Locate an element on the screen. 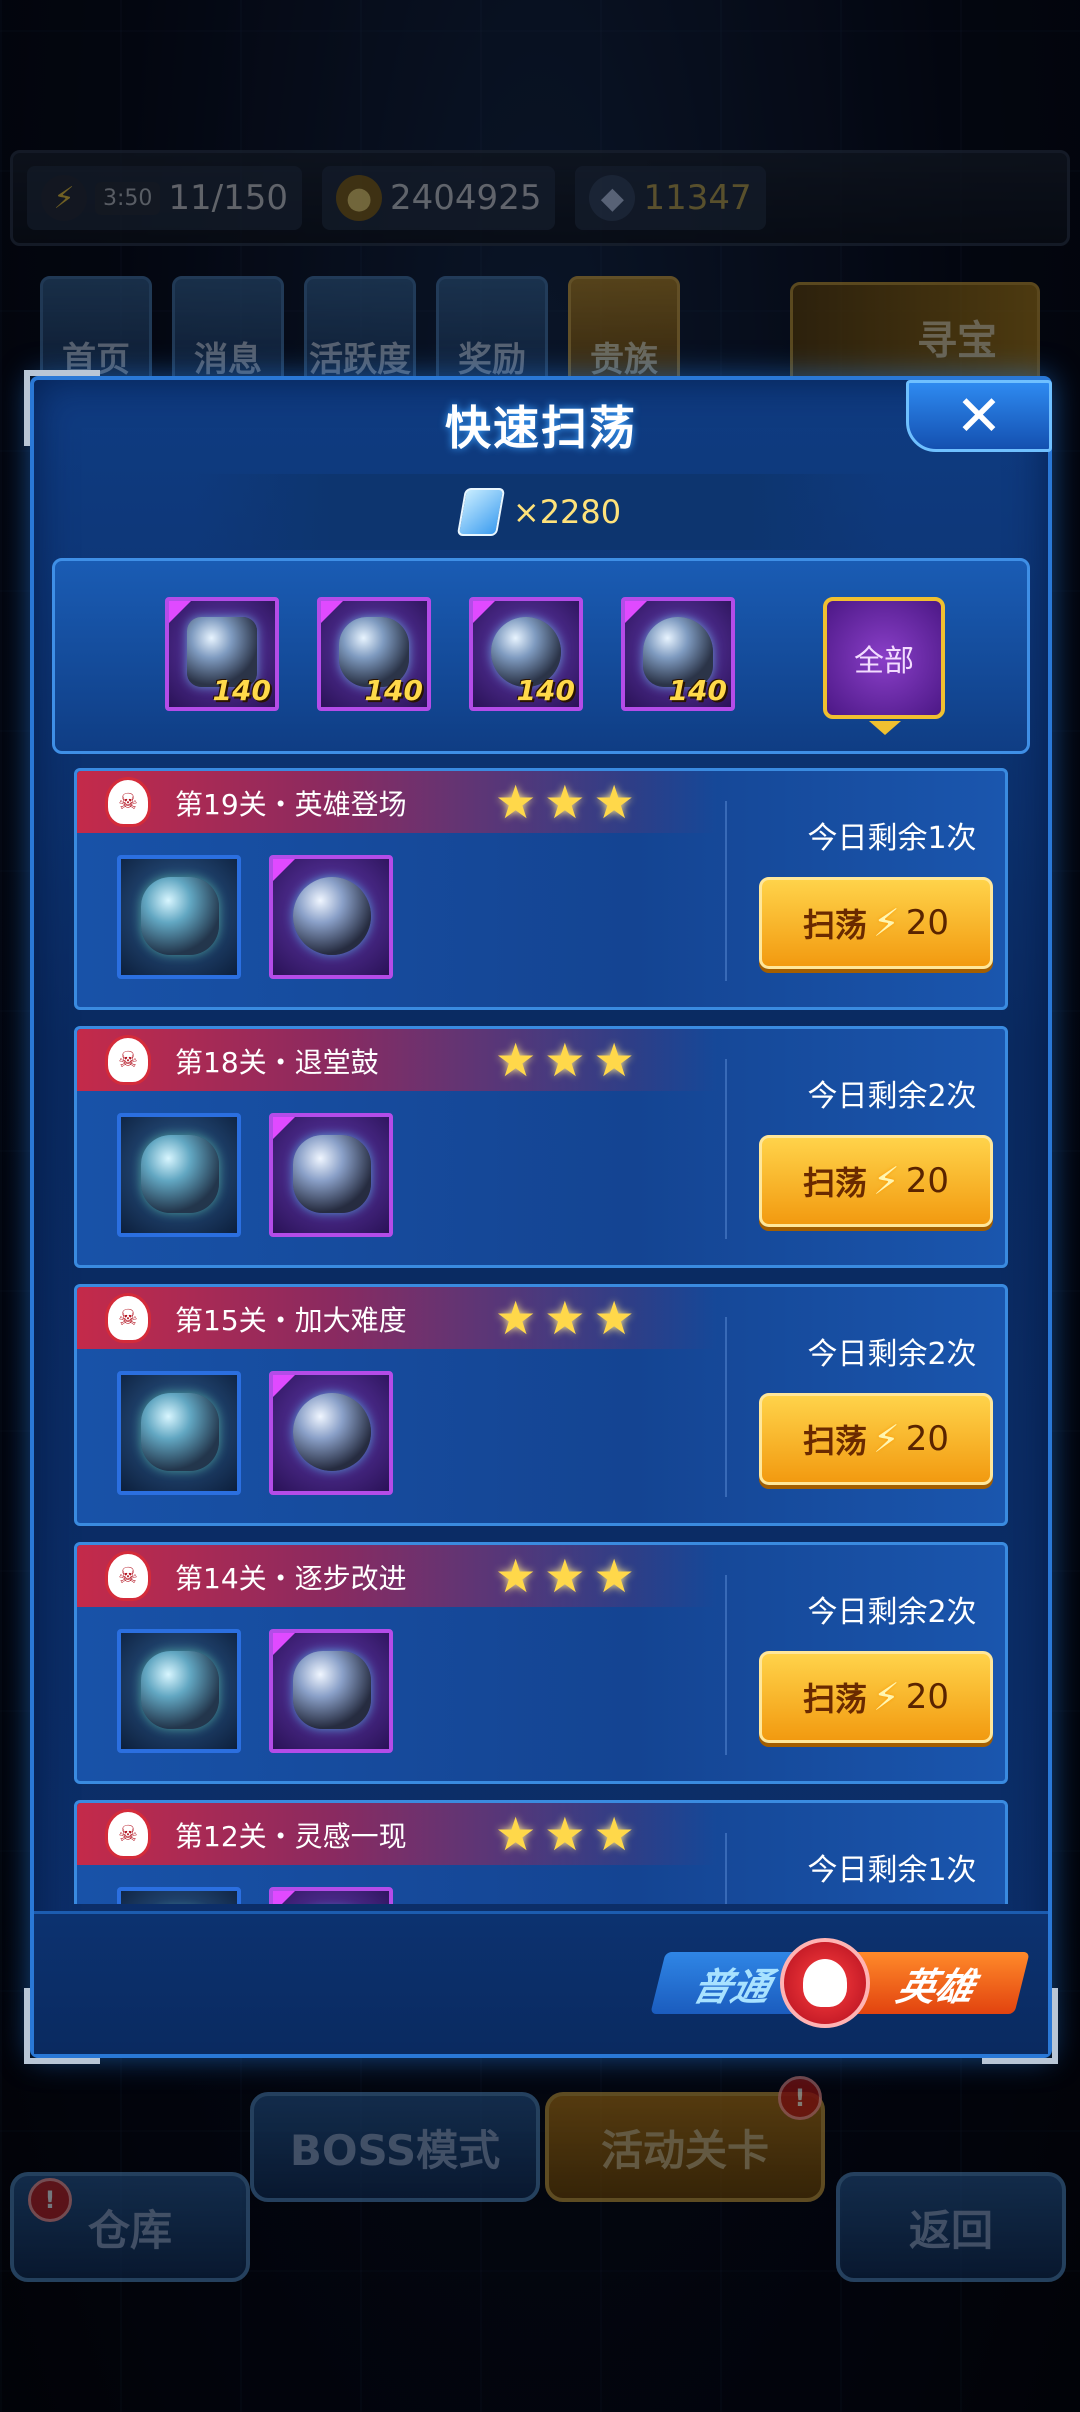 This screenshot has width=1080, height=2412. sweep-ticket-icon is located at coordinates (481, 512).